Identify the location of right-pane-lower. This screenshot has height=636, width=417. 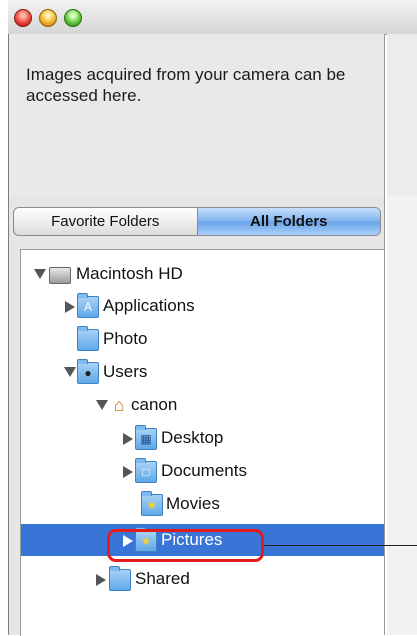
(402, 415).